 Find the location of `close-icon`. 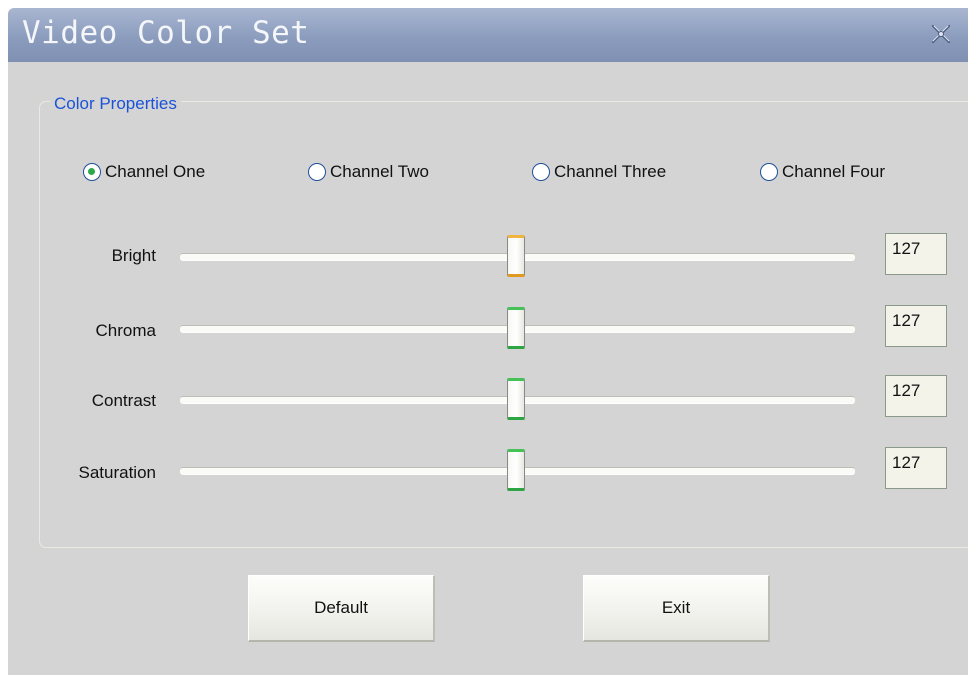

close-icon is located at coordinates (941, 34).